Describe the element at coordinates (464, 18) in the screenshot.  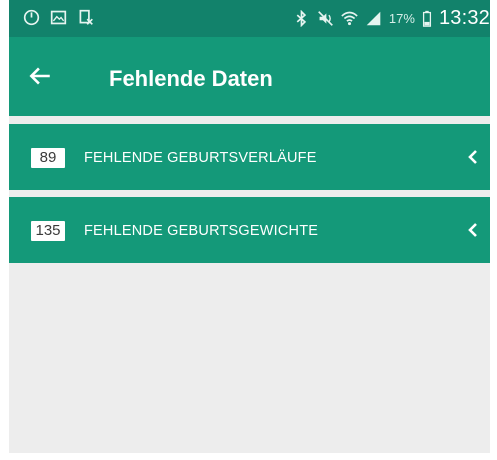
I see `status-clock: 13:32` at that location.